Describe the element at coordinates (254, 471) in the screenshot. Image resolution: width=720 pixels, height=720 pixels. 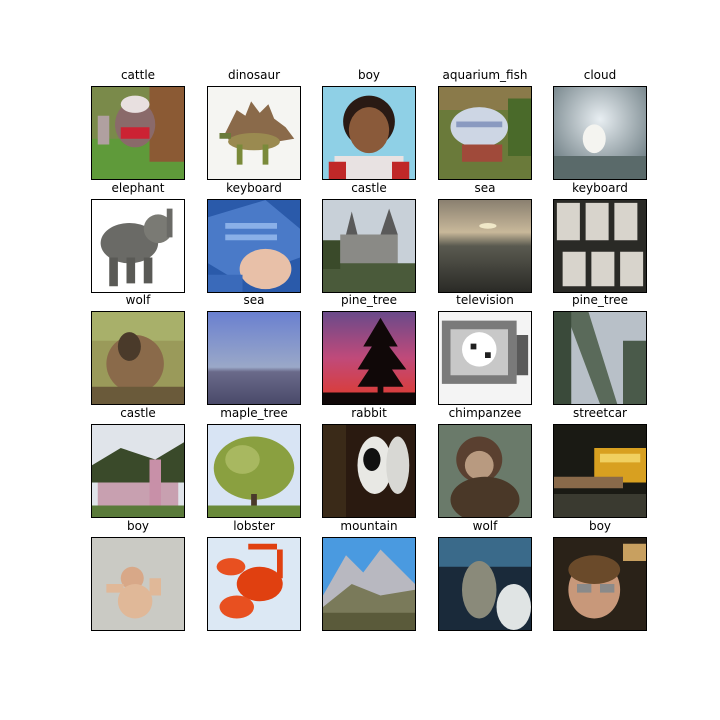
I see `maple-tree-photo` at that location.